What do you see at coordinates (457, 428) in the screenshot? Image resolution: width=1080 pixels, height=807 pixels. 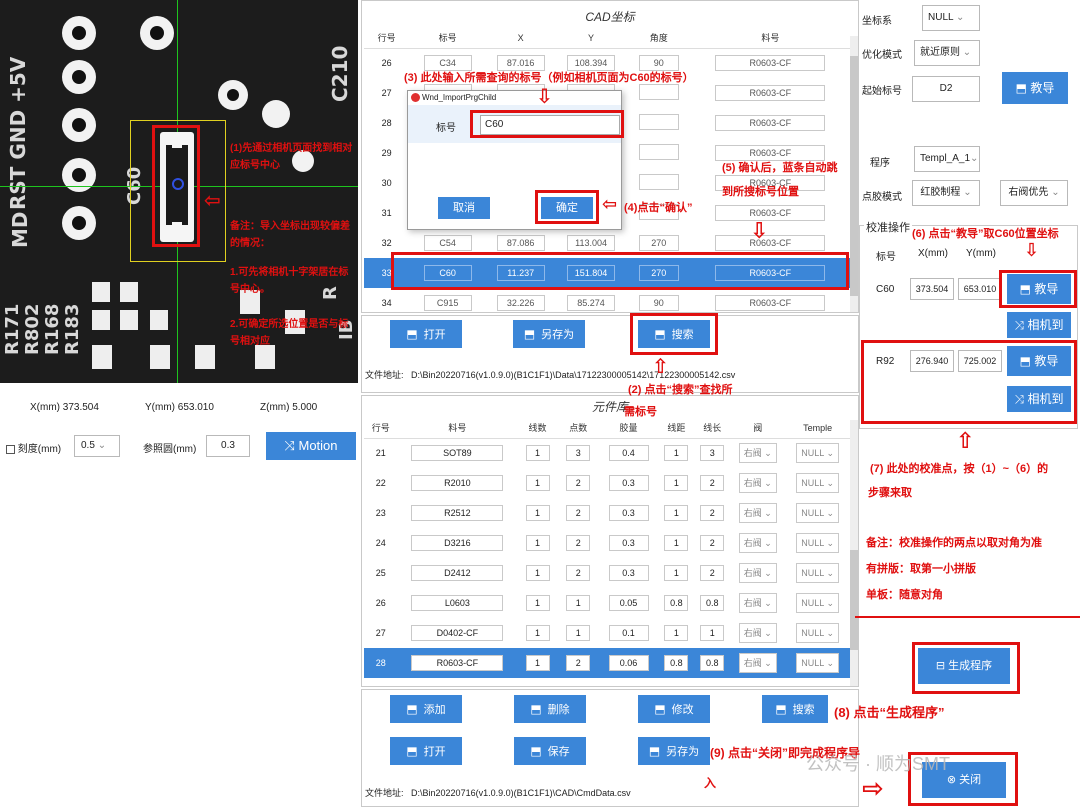 I see `lib-column-header: 料号` at bounding box center [457, 428].